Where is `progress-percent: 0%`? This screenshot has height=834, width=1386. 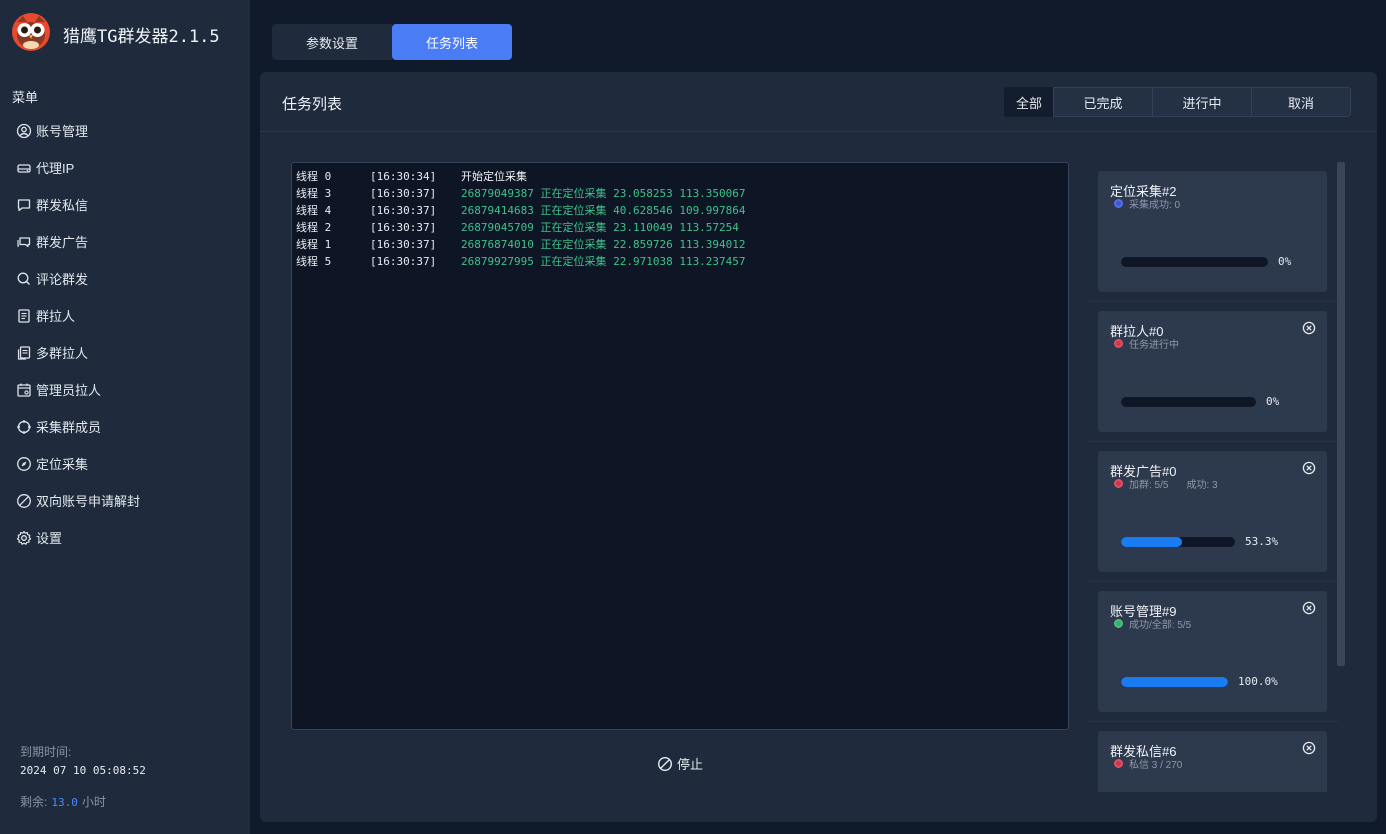
progress-percent: 0% is located at coordinates (1273, 401).